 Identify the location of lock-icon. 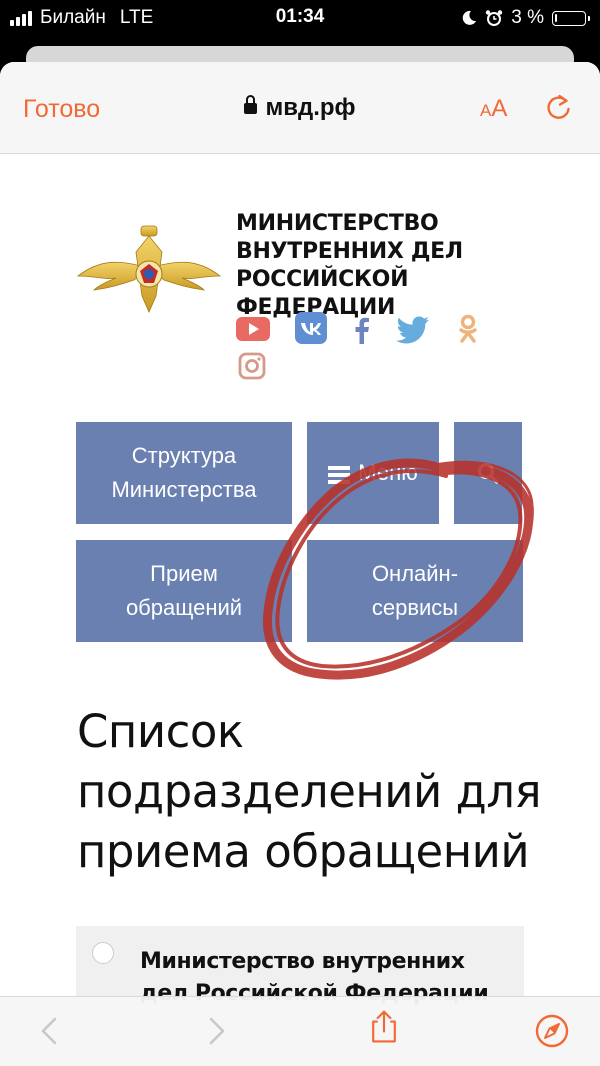
(251, 104).